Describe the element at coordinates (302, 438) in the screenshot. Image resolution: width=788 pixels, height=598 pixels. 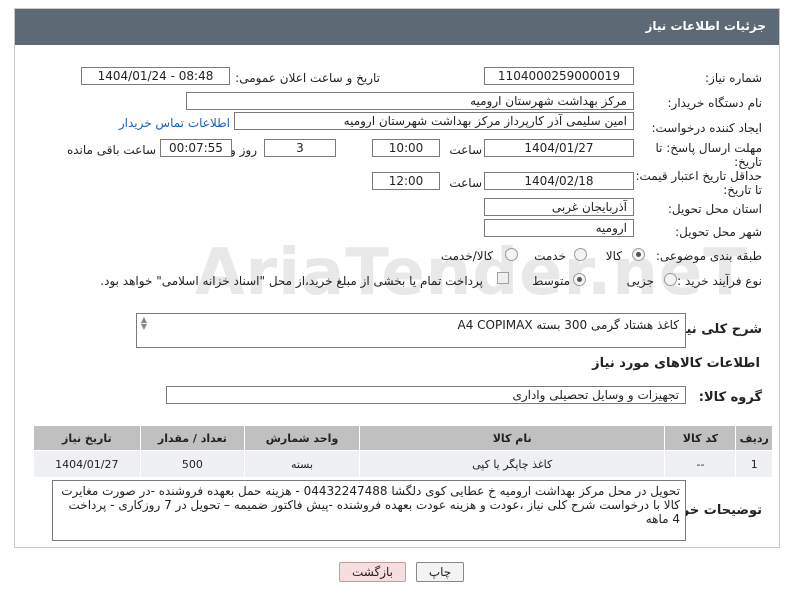
I see `col-unit: واحد شمارش` at that location.